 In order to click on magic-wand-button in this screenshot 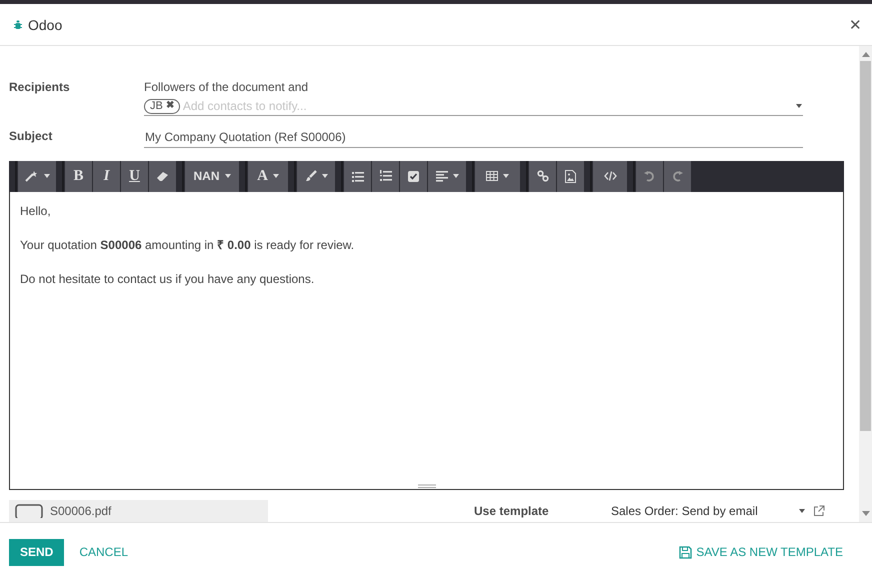, I will do `click(37, 176)`.